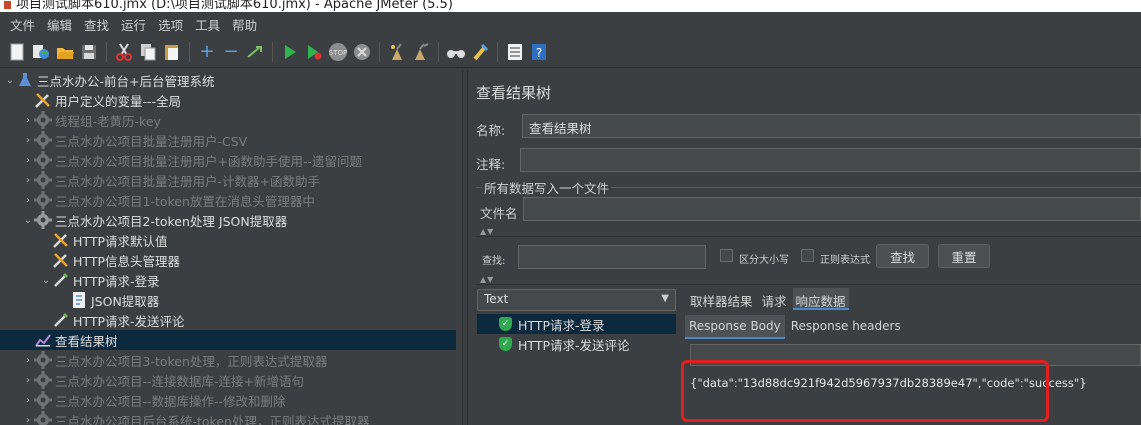  What do you see at coordinates (17, 52) in the screenshot?
I see `new-icon` at bounding box center [17, 52].